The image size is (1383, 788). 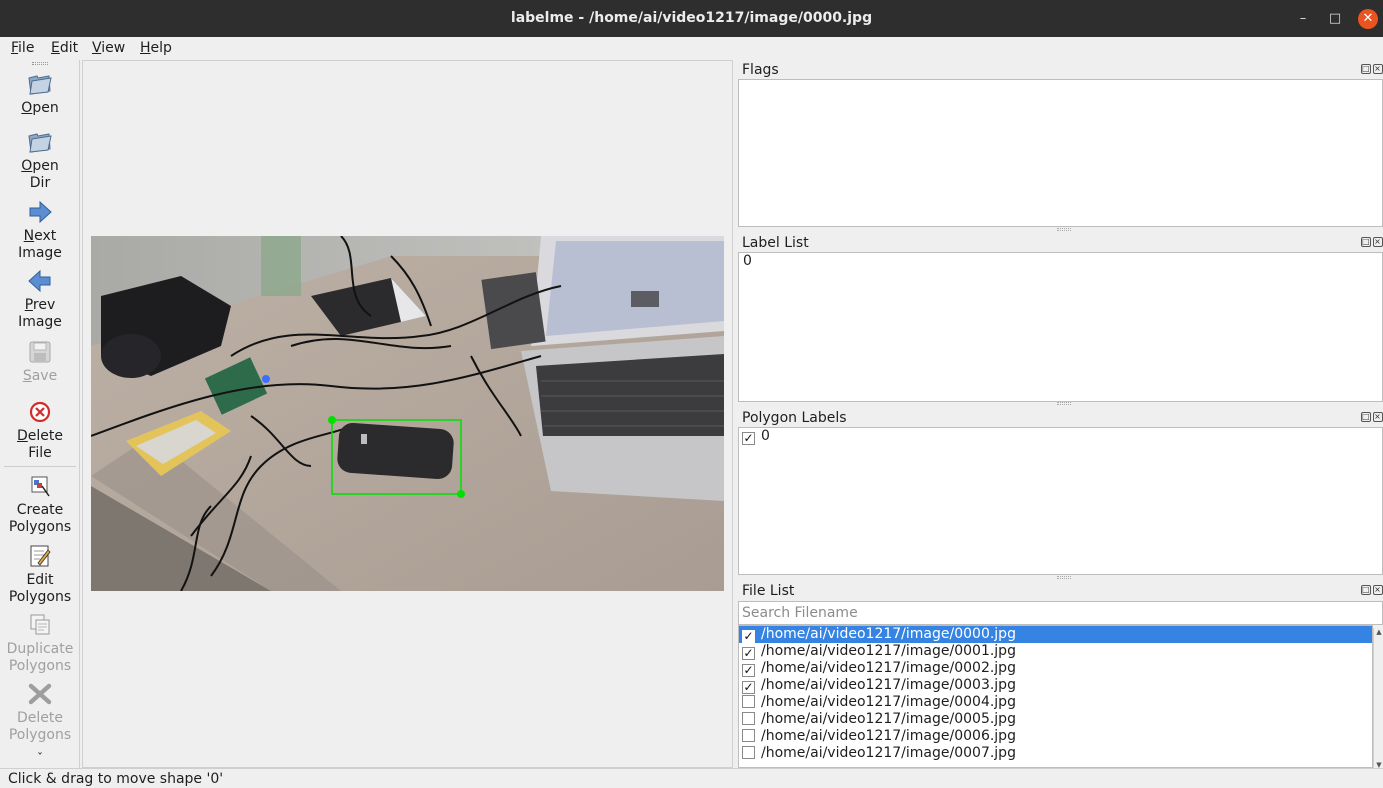 I want to click on save-button: Save, so click(x=40, y=362).